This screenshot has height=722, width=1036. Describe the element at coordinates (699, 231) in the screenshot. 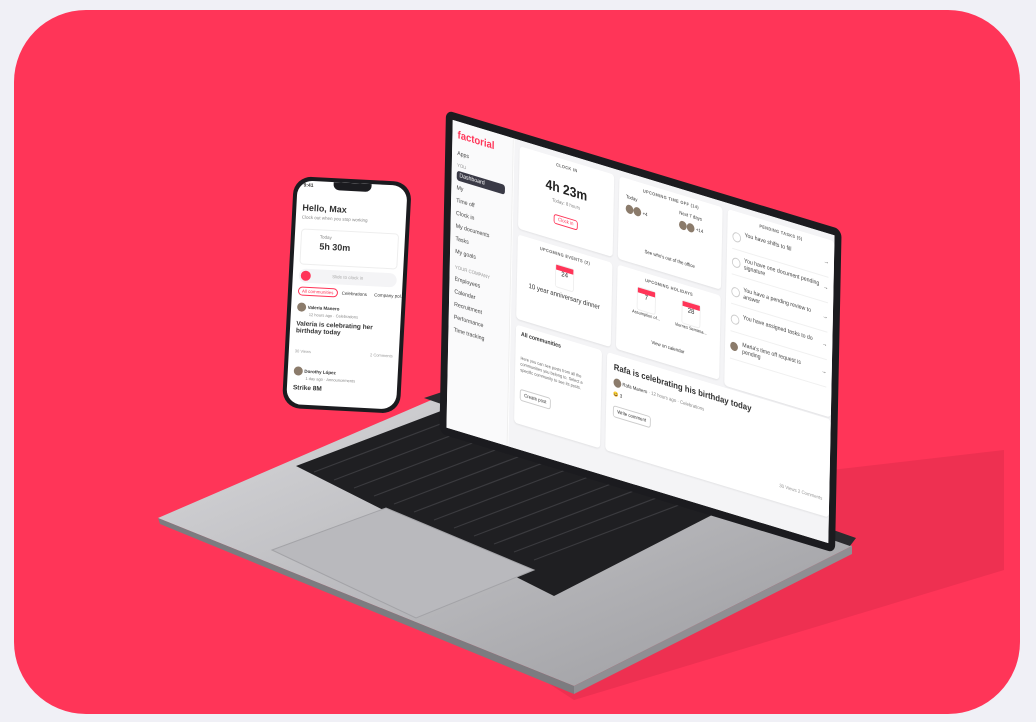

I see `time-off-next-more: +14` at that location.